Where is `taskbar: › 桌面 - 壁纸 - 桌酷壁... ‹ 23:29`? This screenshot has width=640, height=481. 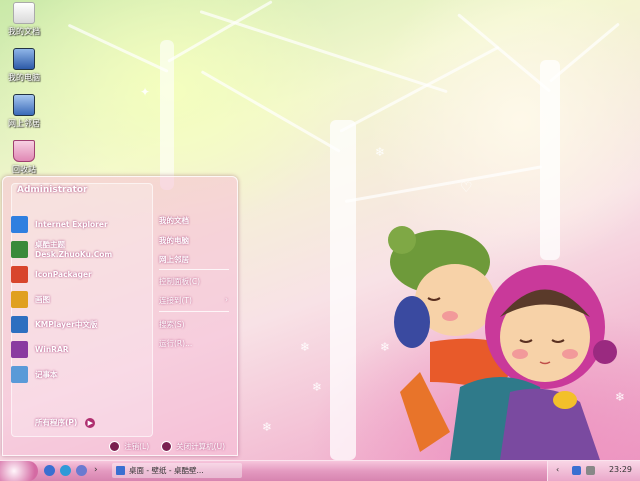
taskbar: › 桌面 - 壁纸 - 桌酷壁... ‹ 23:29 is located at coordinates (320, 470).